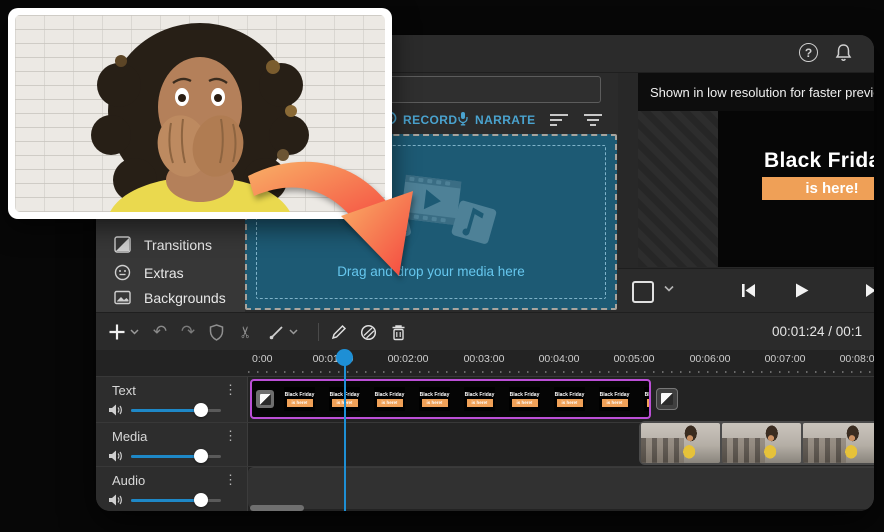  What do you see at coordinates (785, 359) in the screenshot?
I see `ruler-tick-label: 00:07:00` at bounding box center [785, 359].